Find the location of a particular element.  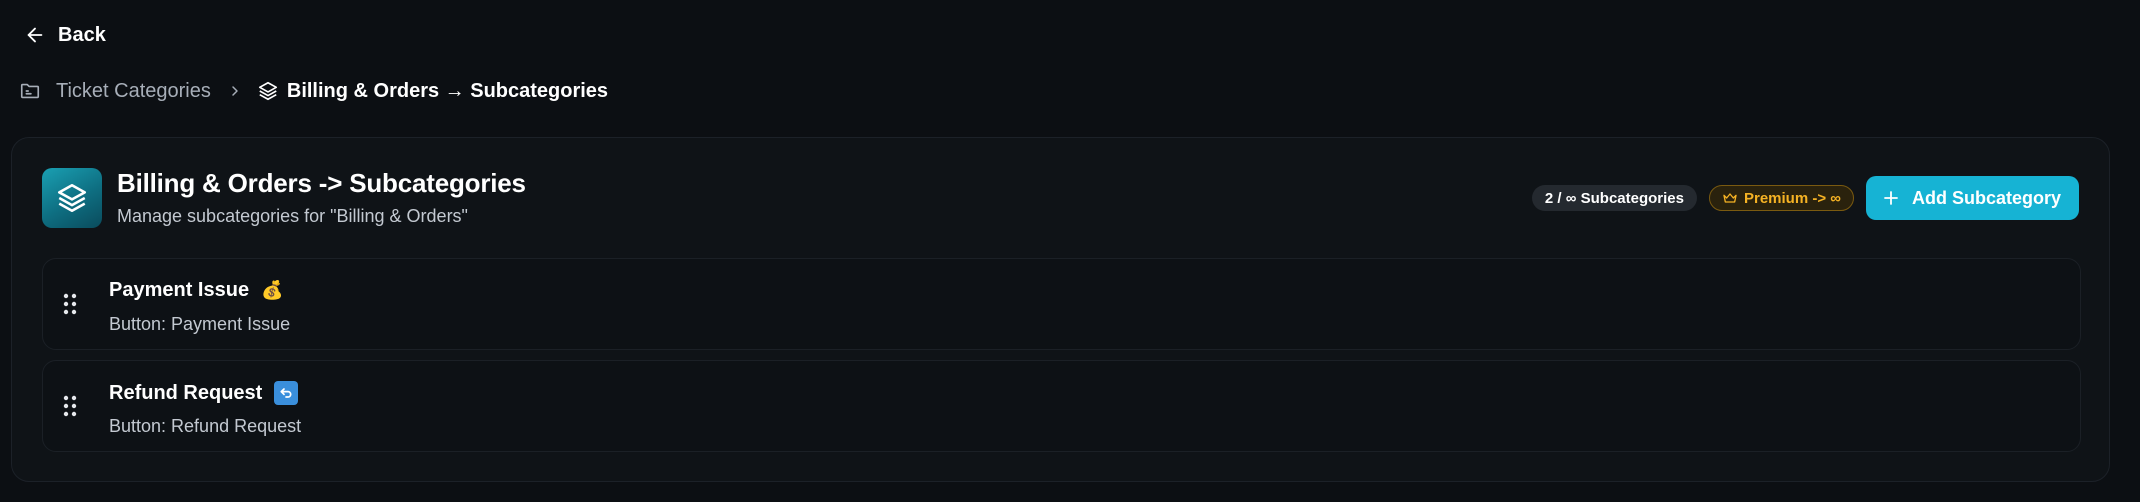

crown-icon is located at coordinates (1730, 198).